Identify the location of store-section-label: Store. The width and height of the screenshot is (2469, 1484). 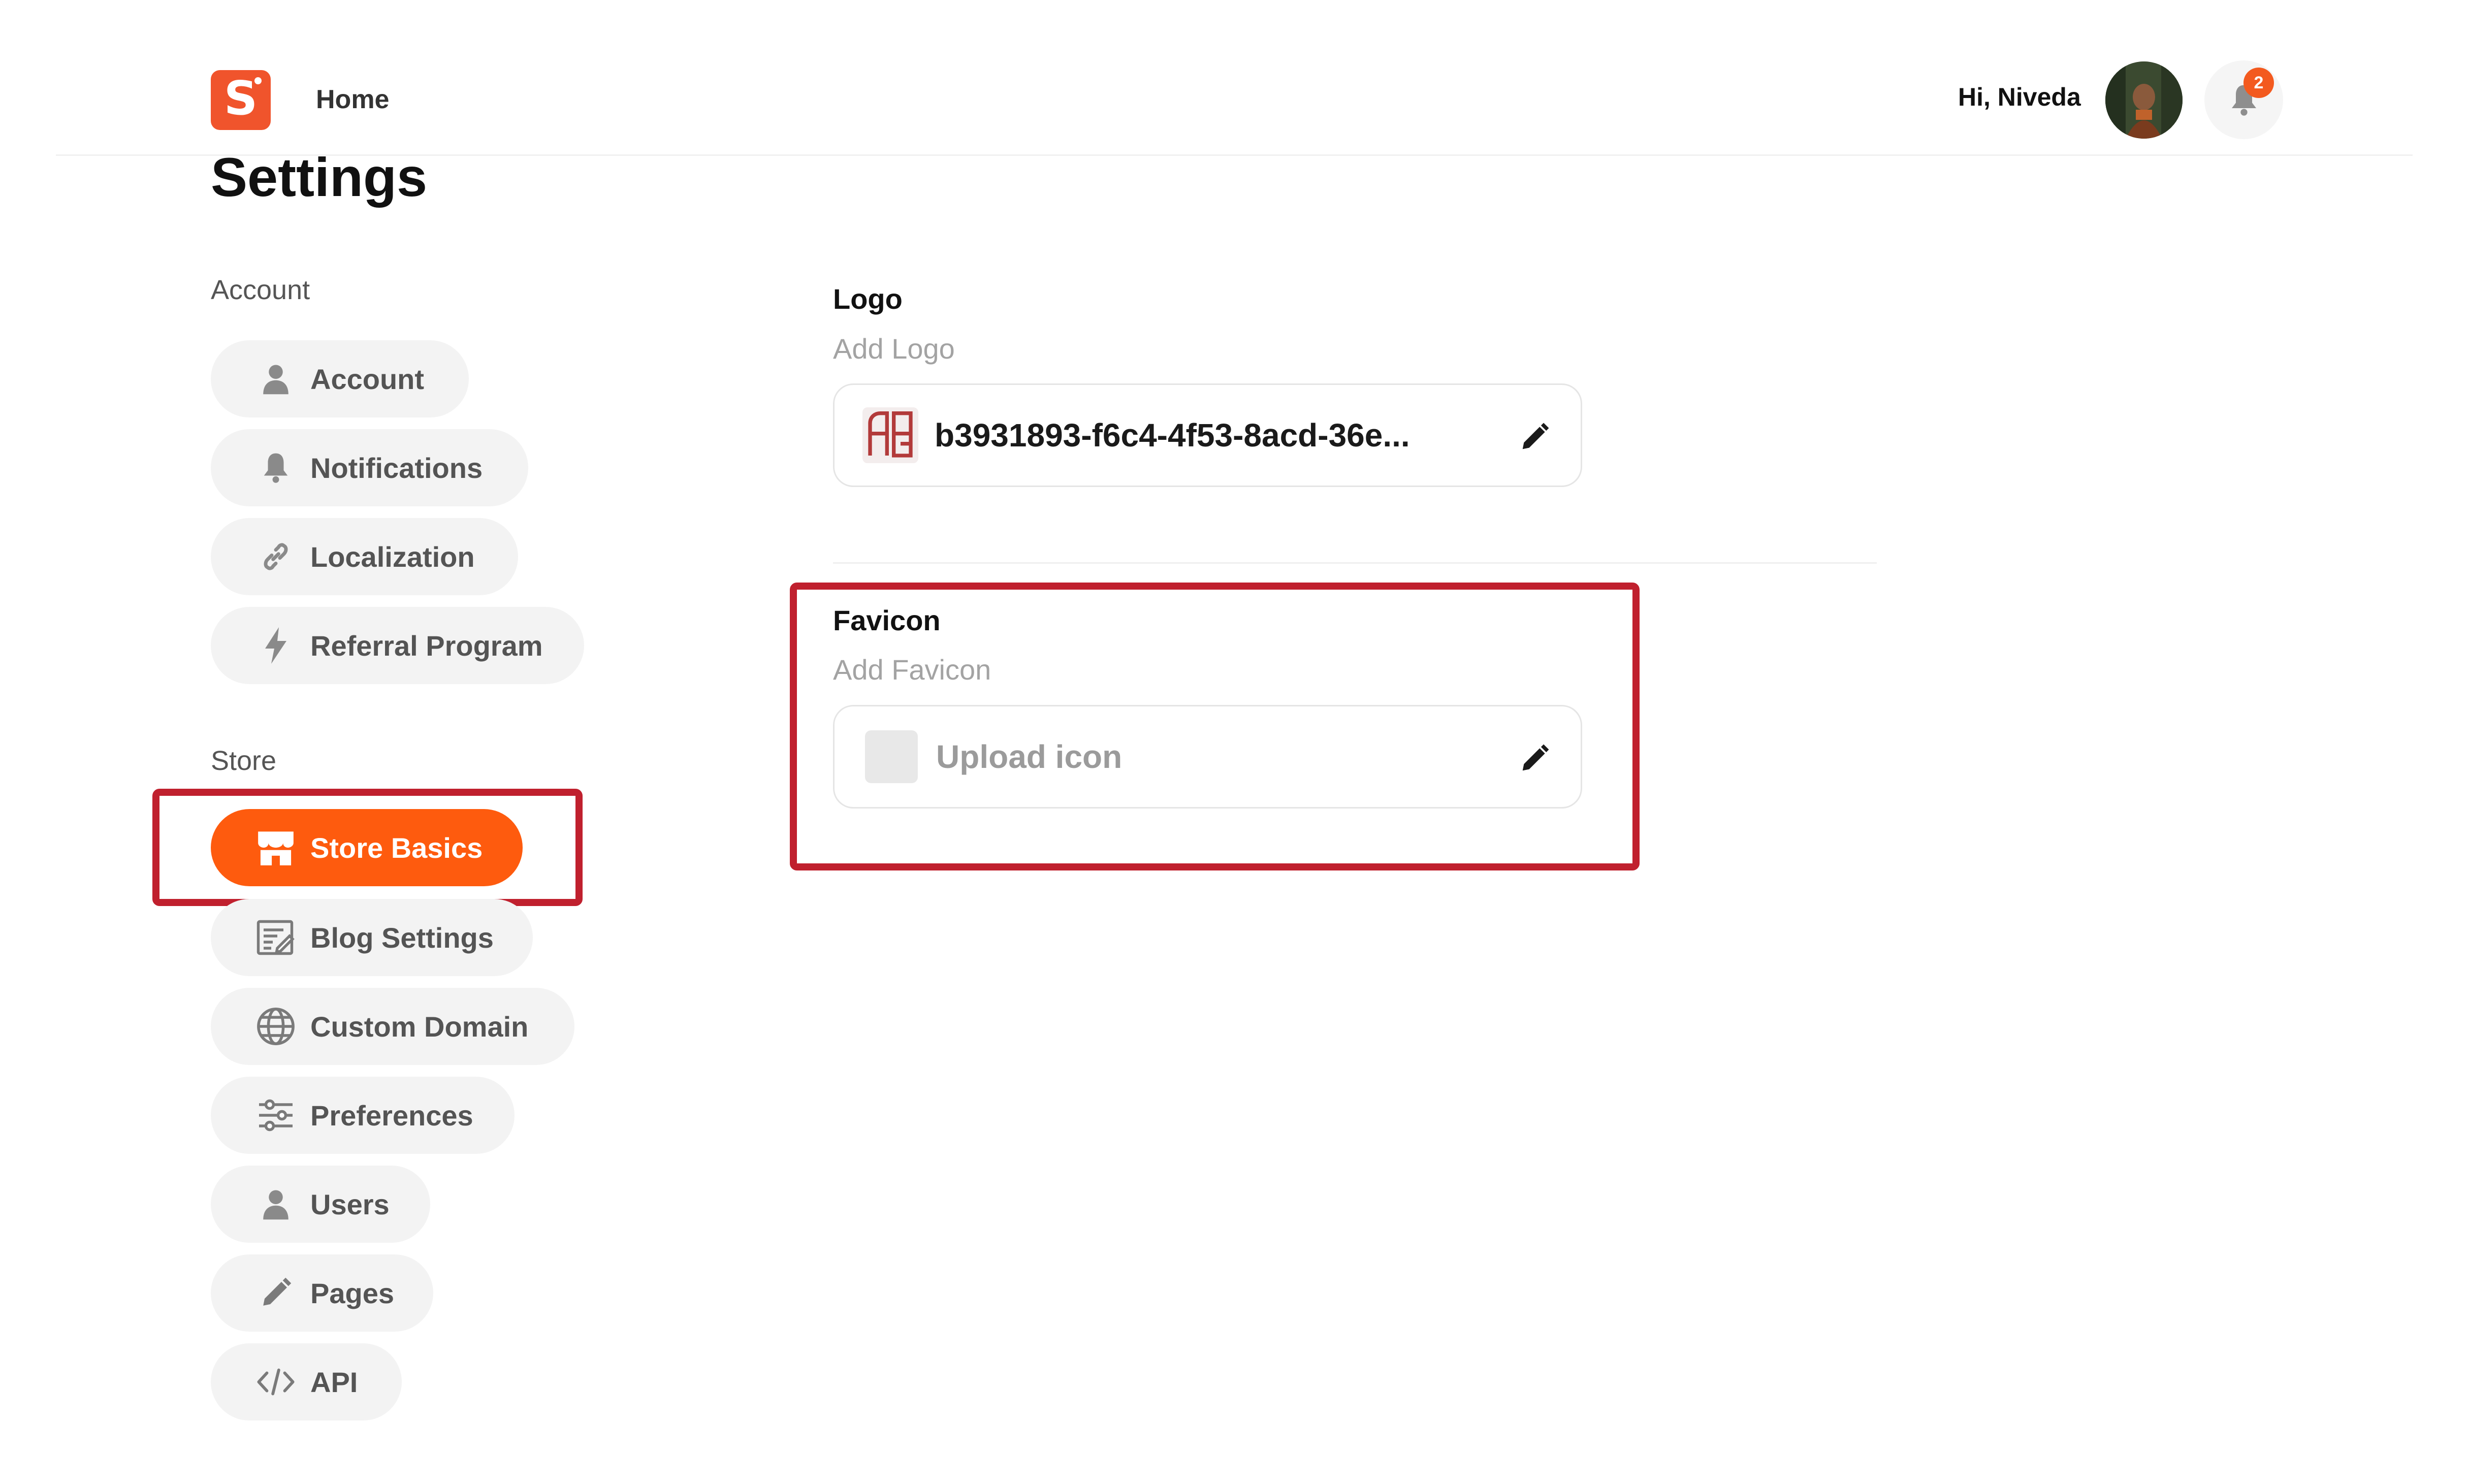
(244, 761).